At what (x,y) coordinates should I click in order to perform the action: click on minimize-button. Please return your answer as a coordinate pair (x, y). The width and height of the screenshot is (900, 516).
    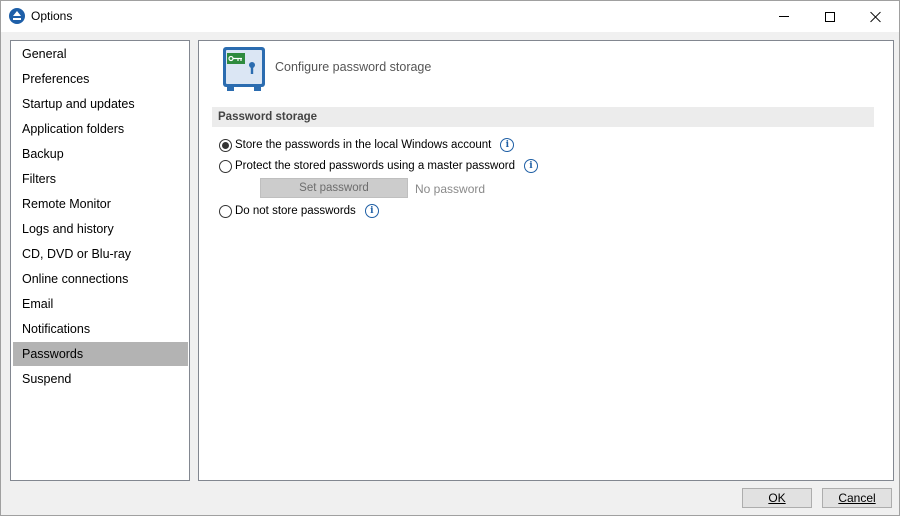
    Looking at the image, I should click on (784, 16).